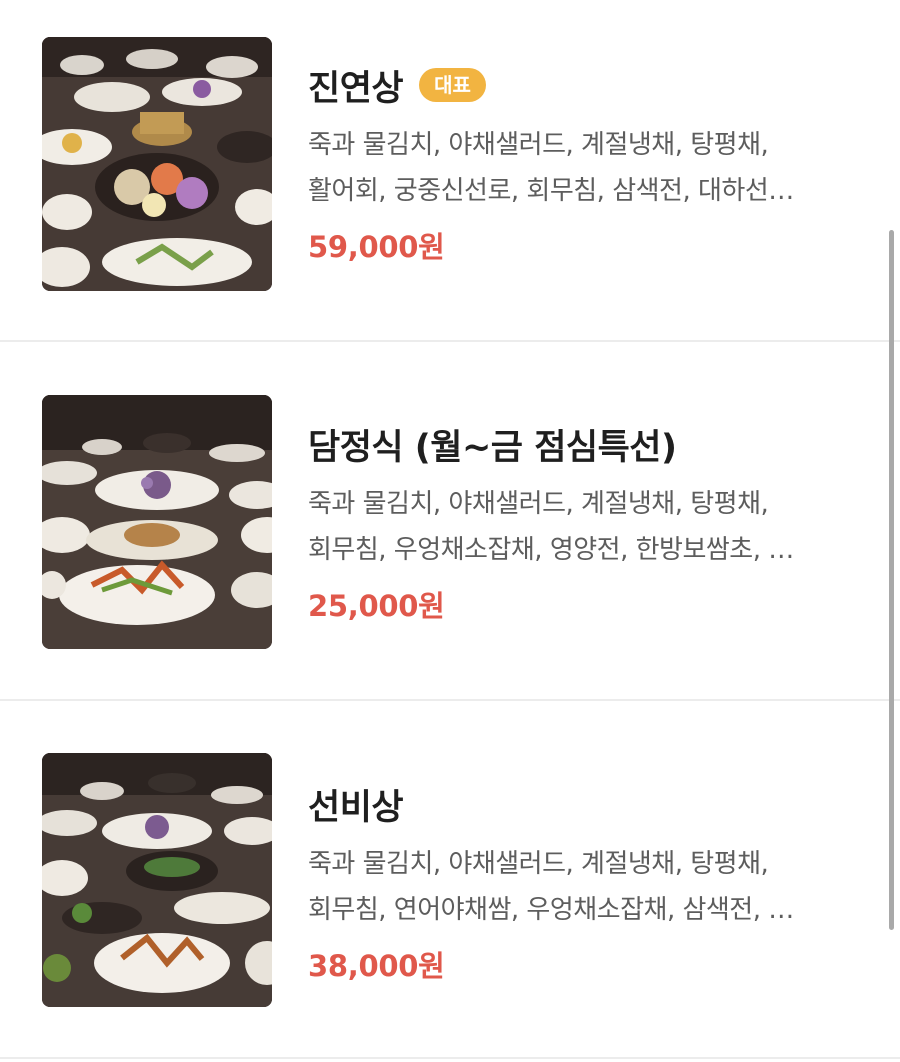 The image size is (900, 1062). What do you see at coordinates (376, 966) in the screenshot?
I see `menu-price: 38,000원` at bounding box center [376, 966].